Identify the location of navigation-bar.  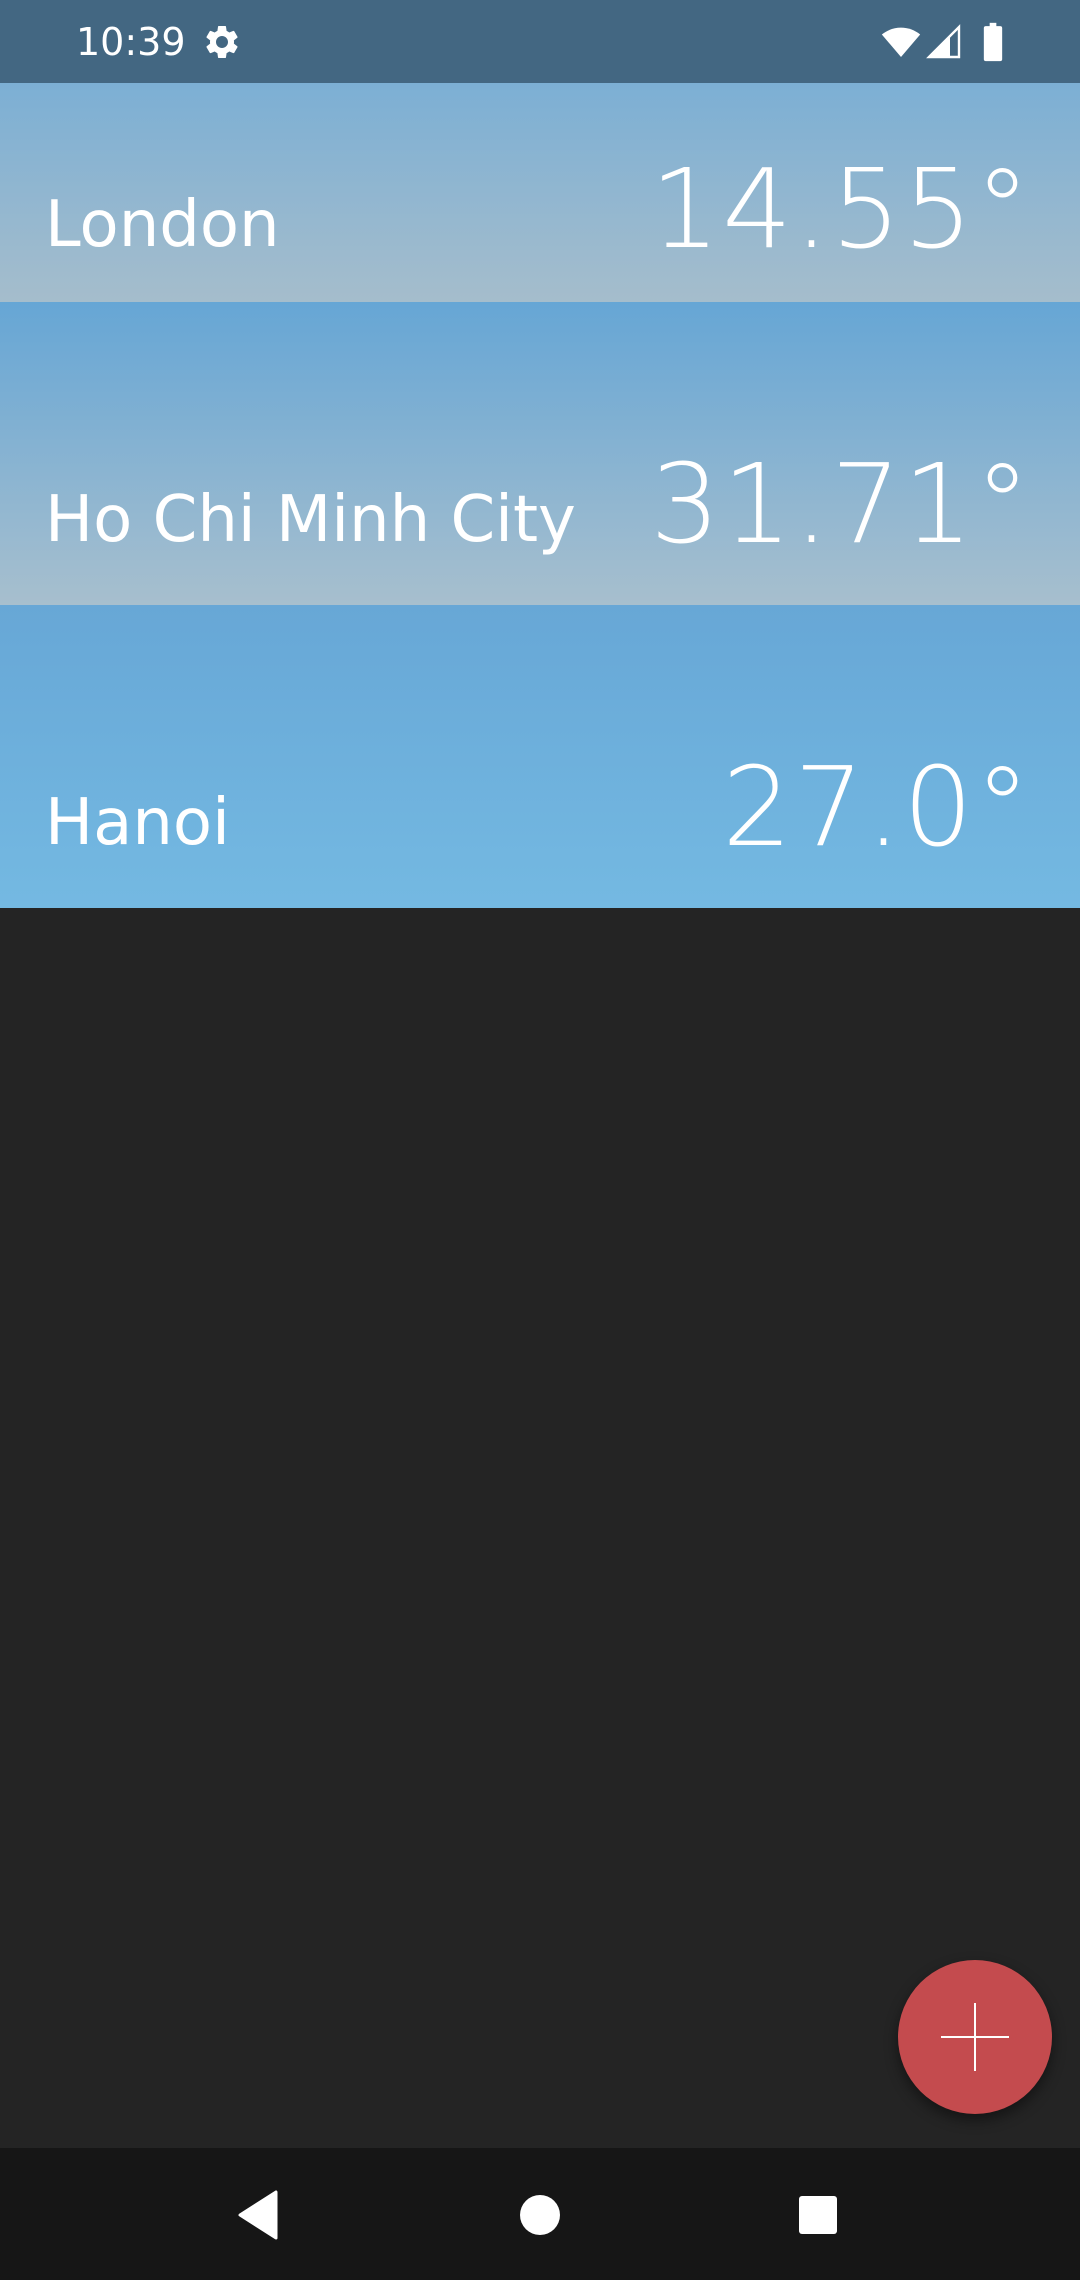
(540, 2214).